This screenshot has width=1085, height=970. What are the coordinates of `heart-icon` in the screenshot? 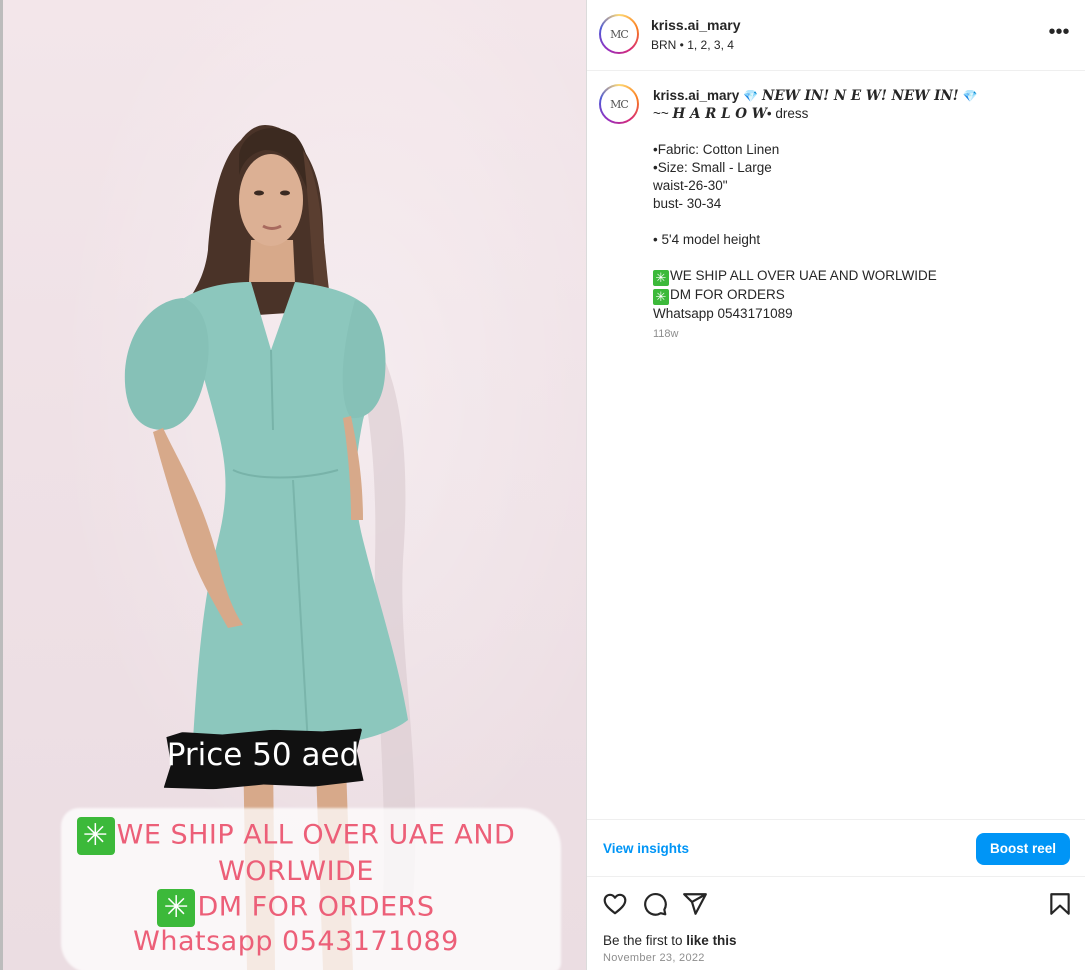 It's located at (615, 904).